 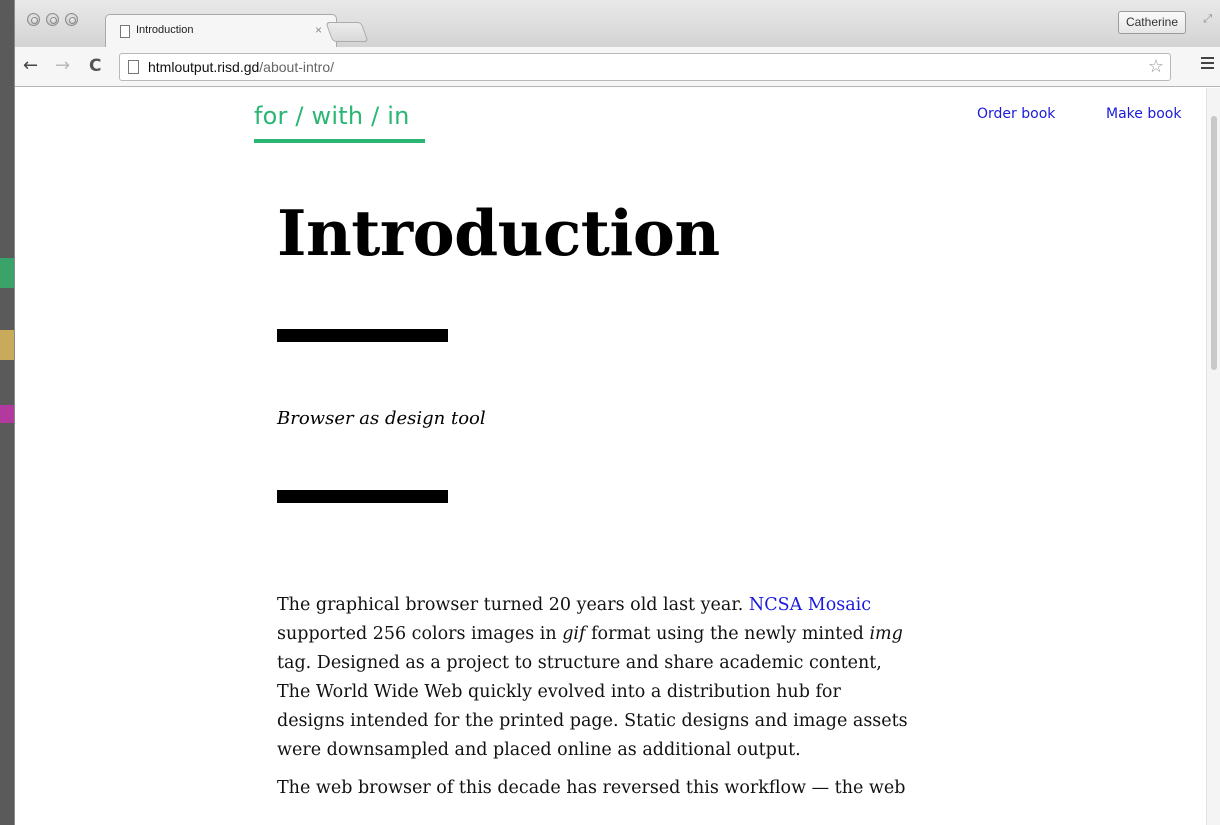 I want to click on text: gif, so click(x=574, y=634).